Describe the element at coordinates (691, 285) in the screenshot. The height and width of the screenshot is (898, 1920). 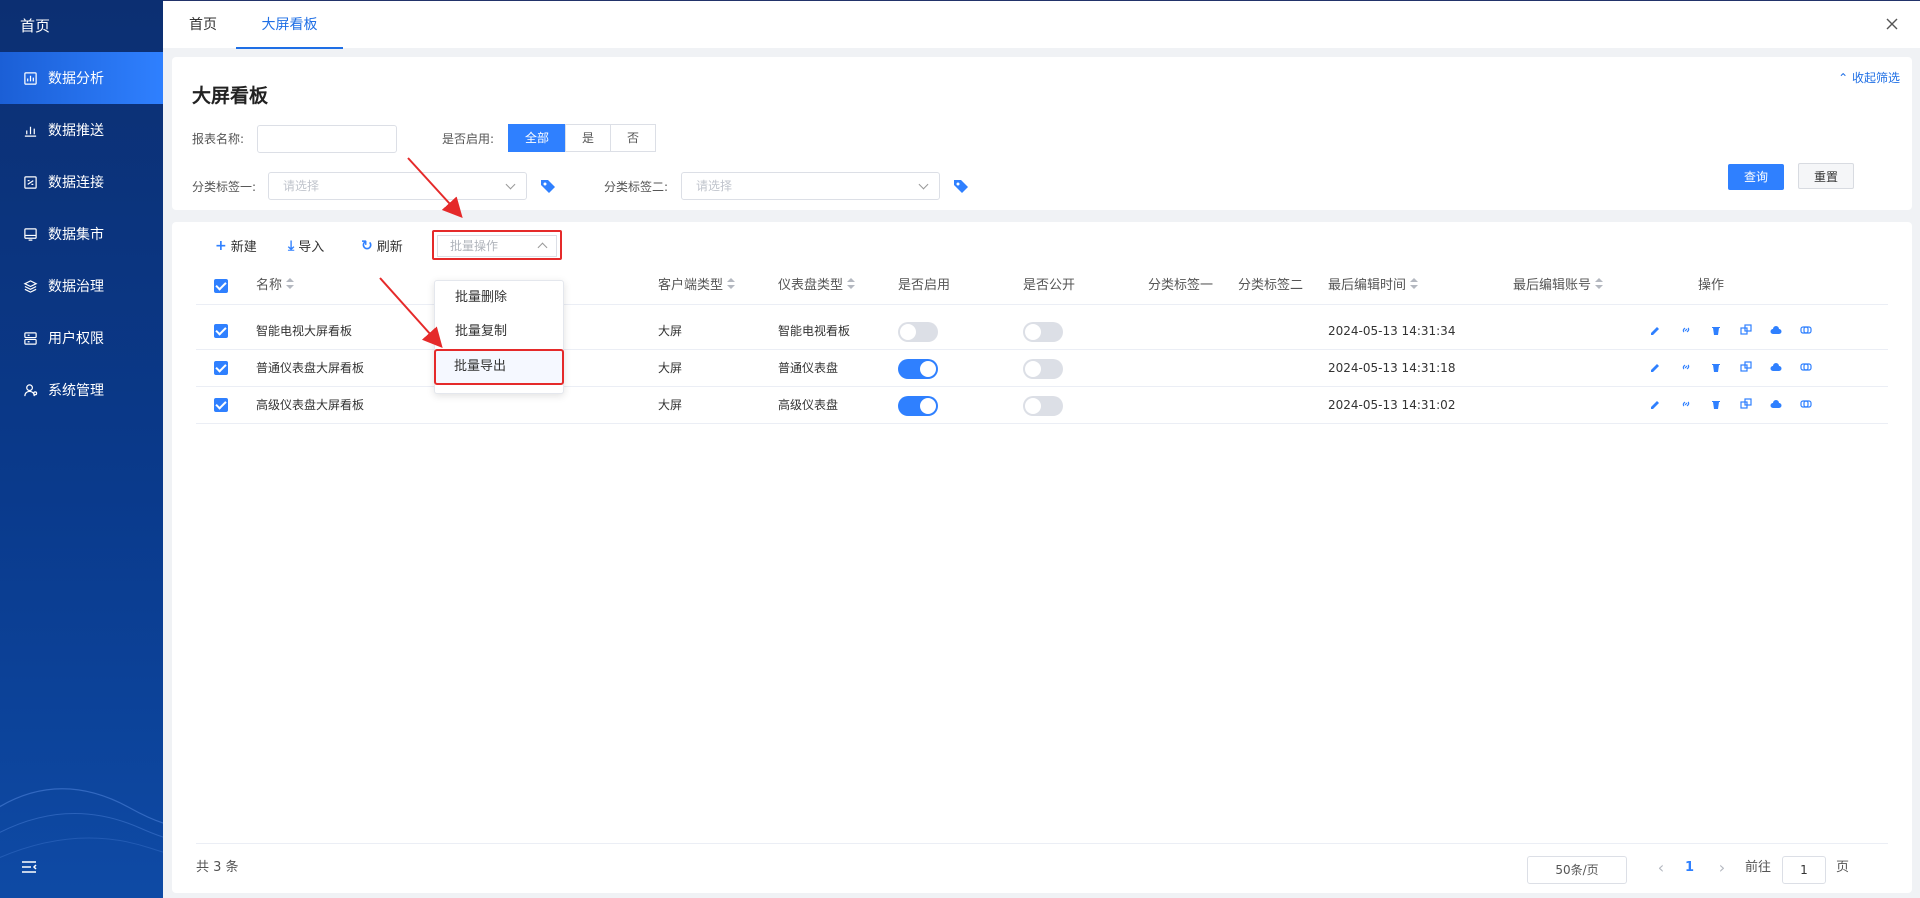
I see `col-client-label: 客户端类型` at that location.